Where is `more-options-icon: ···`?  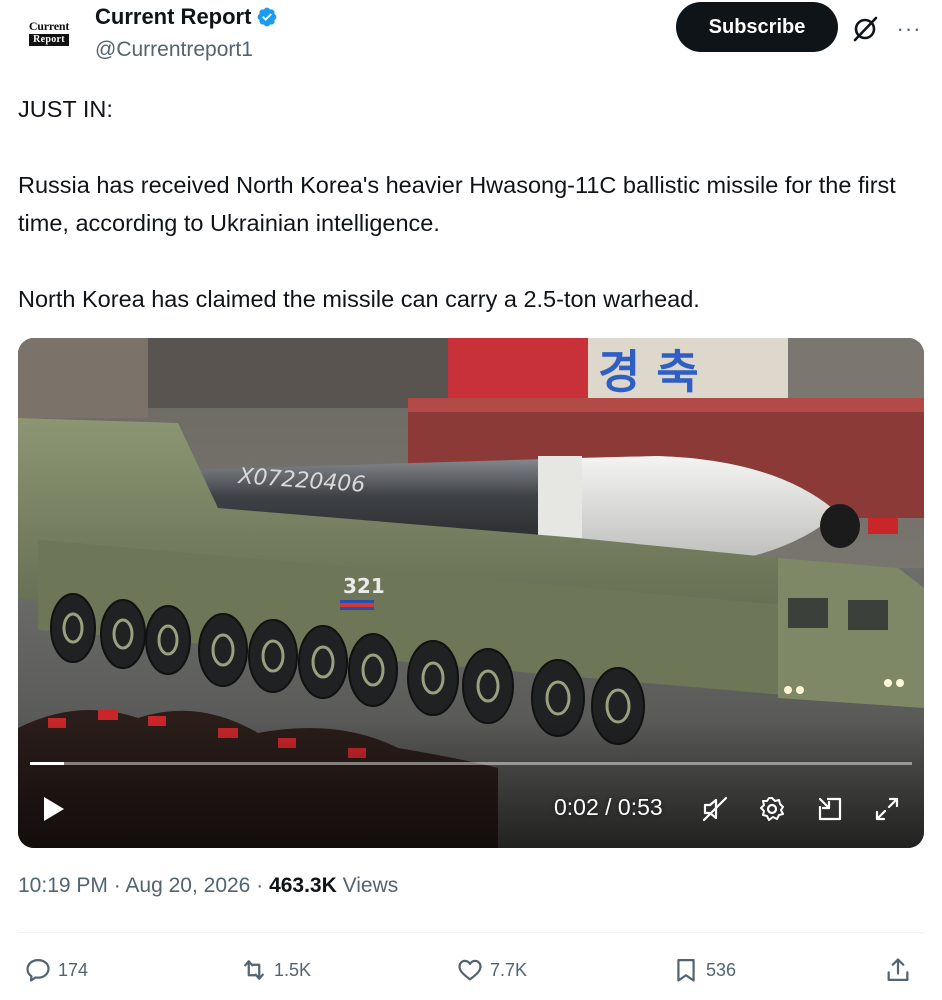
more-options-icon: ··· is located at coordinates (909, 29).